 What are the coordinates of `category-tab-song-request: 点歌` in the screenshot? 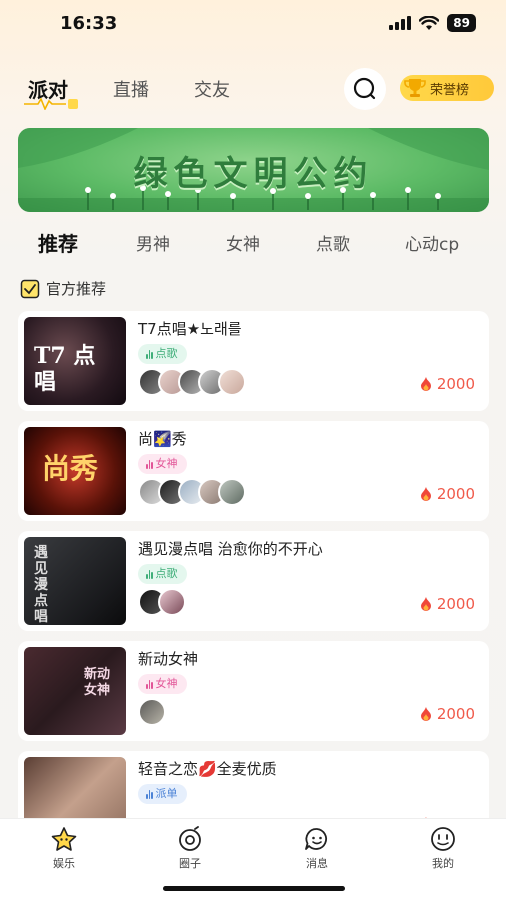 It's located at (333, 242).